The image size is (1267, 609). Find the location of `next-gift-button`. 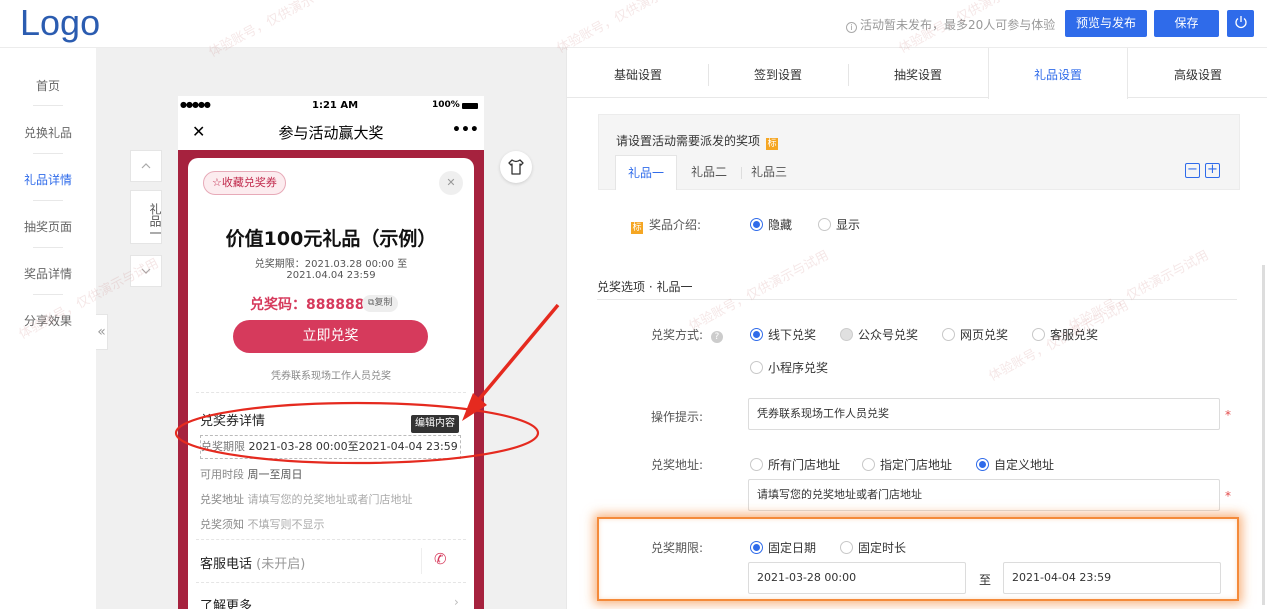

next-gift-button is located at coordinates (146, 271).